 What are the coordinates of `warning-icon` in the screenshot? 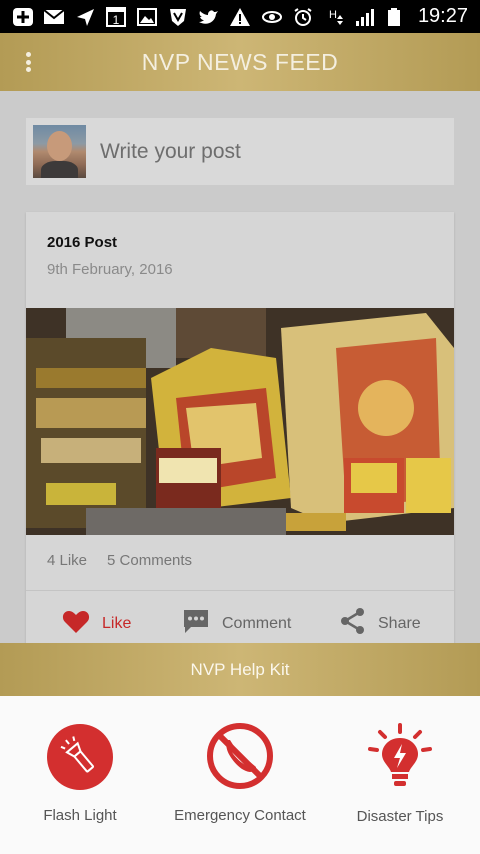 It's located at (240, 17).